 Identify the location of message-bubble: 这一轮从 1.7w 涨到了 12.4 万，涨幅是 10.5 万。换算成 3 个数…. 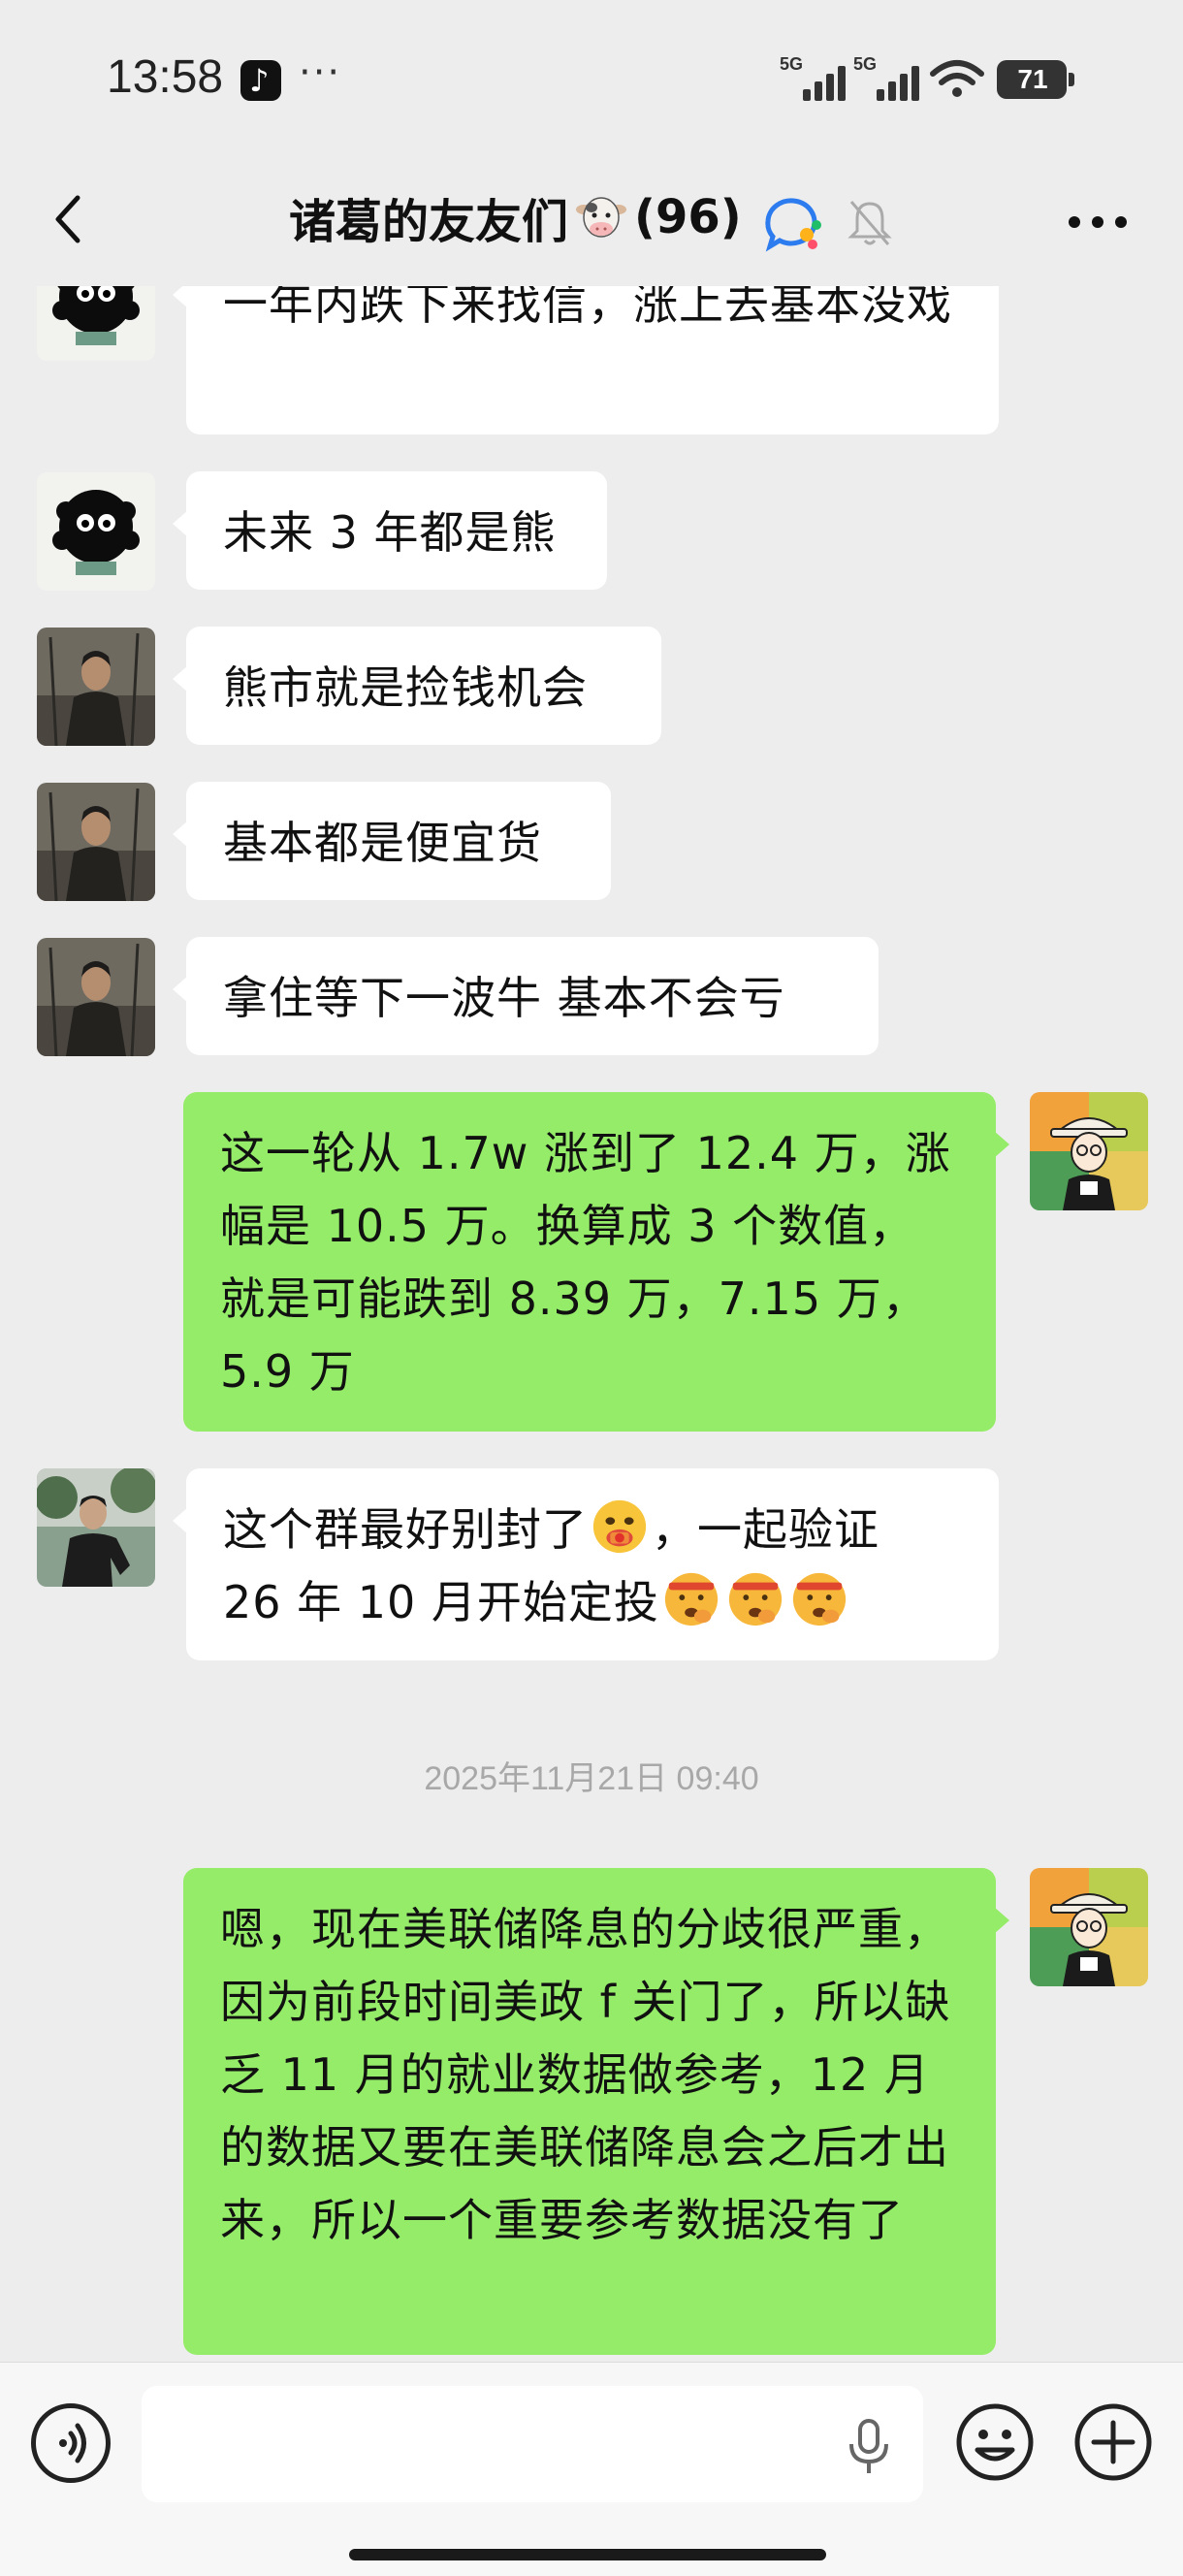
(596, 1262).